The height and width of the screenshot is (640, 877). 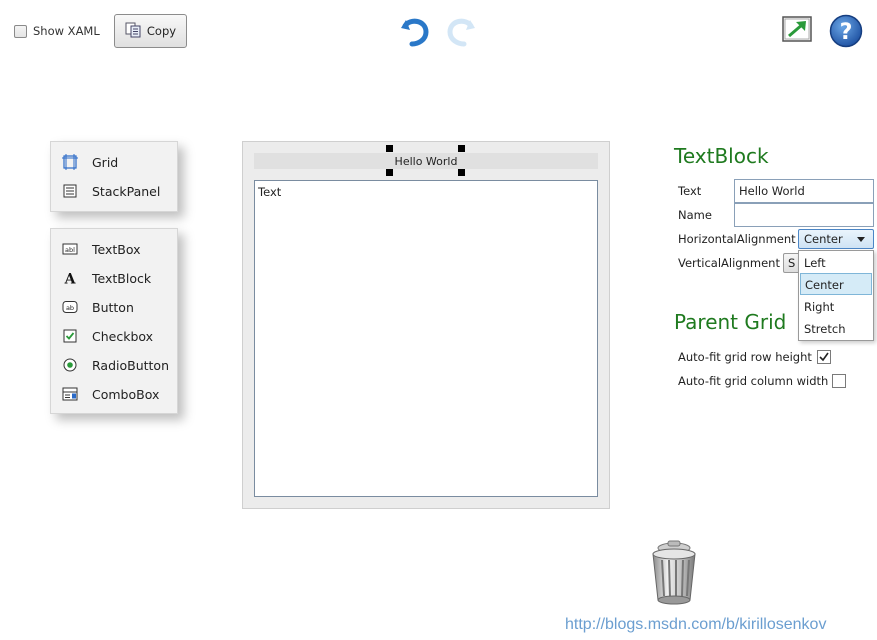 What do you see at coordinates (123, 336) in the screenshot?
I see `toolbox-item-label: Checkbox` at bounding box center [123, 336].